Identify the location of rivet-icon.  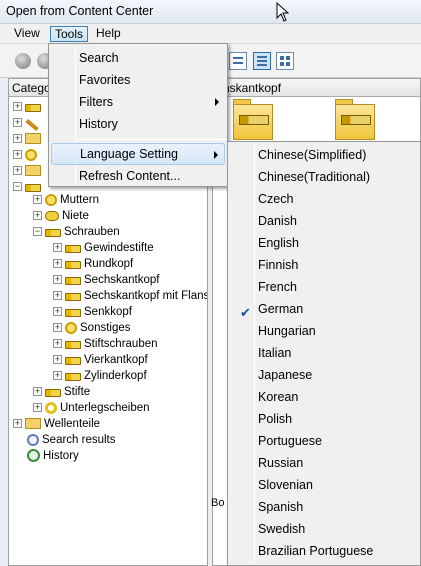
(52, 215).